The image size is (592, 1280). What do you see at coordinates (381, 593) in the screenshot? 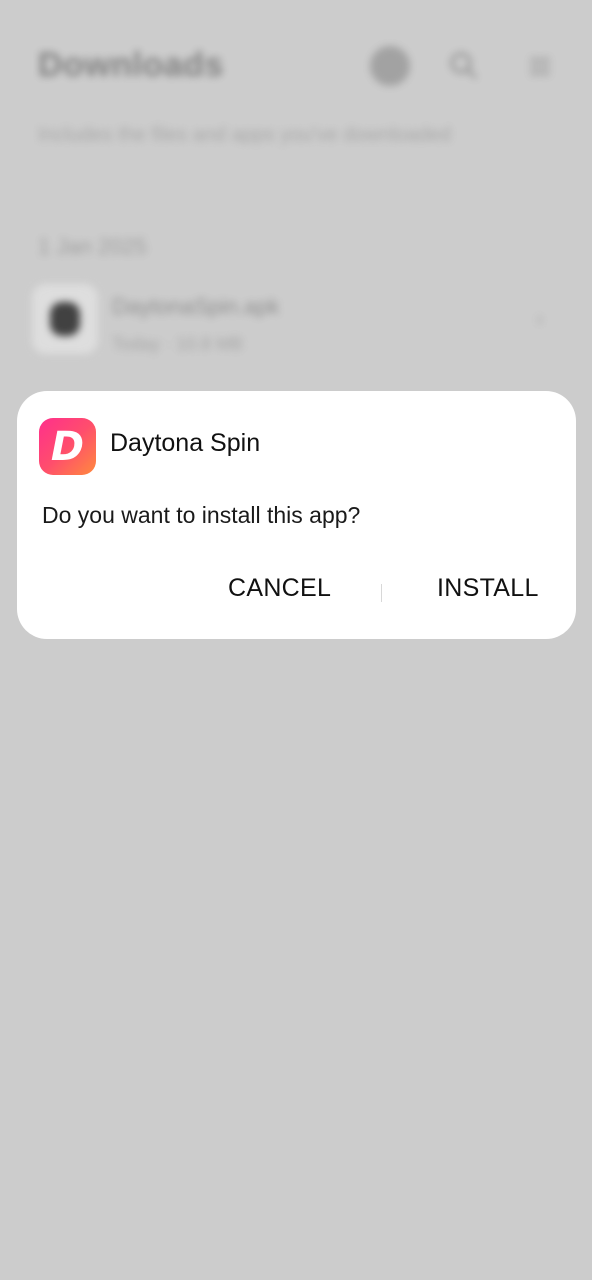
I see `button-divider` at bounding box center [381, 593].